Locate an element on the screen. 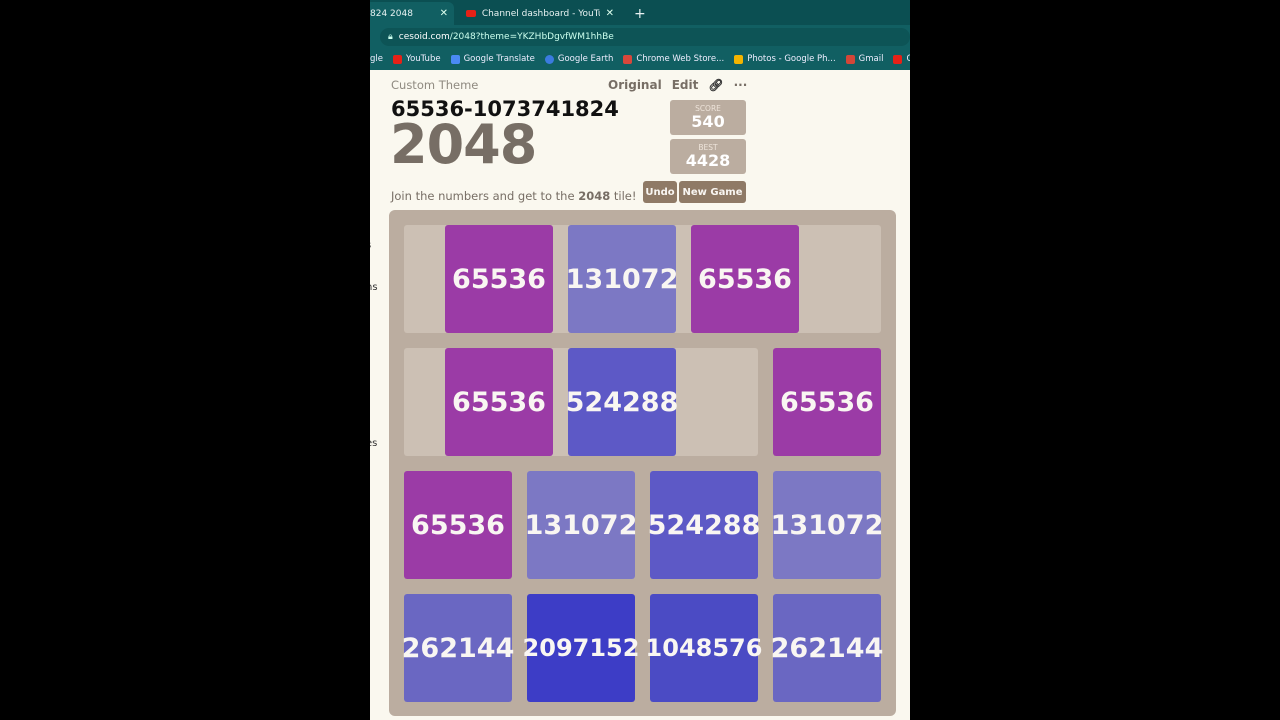  tile-2097152: 2097152 is located at coordinates (581, 648).